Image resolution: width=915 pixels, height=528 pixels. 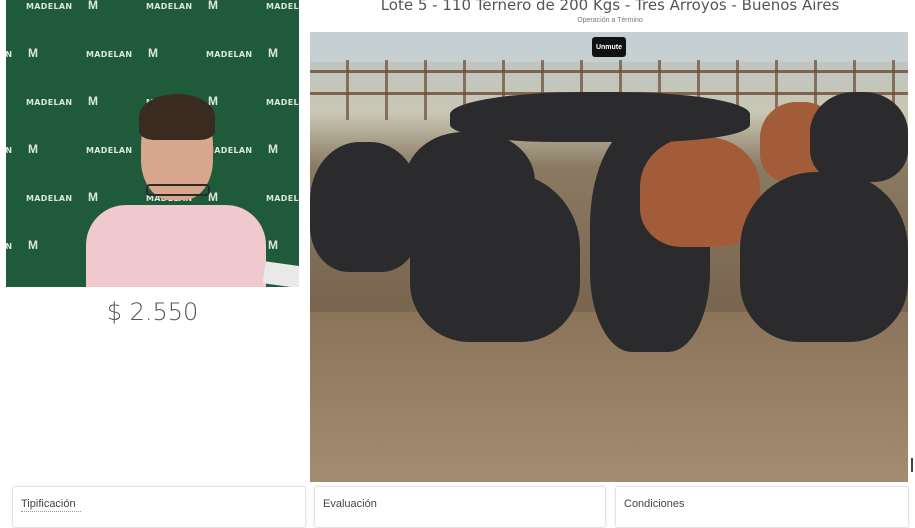 What do you see at coordinates (609, 47) in the screenshot?
I see `unmute-button: Unmute` at bounding box center [609, 47].